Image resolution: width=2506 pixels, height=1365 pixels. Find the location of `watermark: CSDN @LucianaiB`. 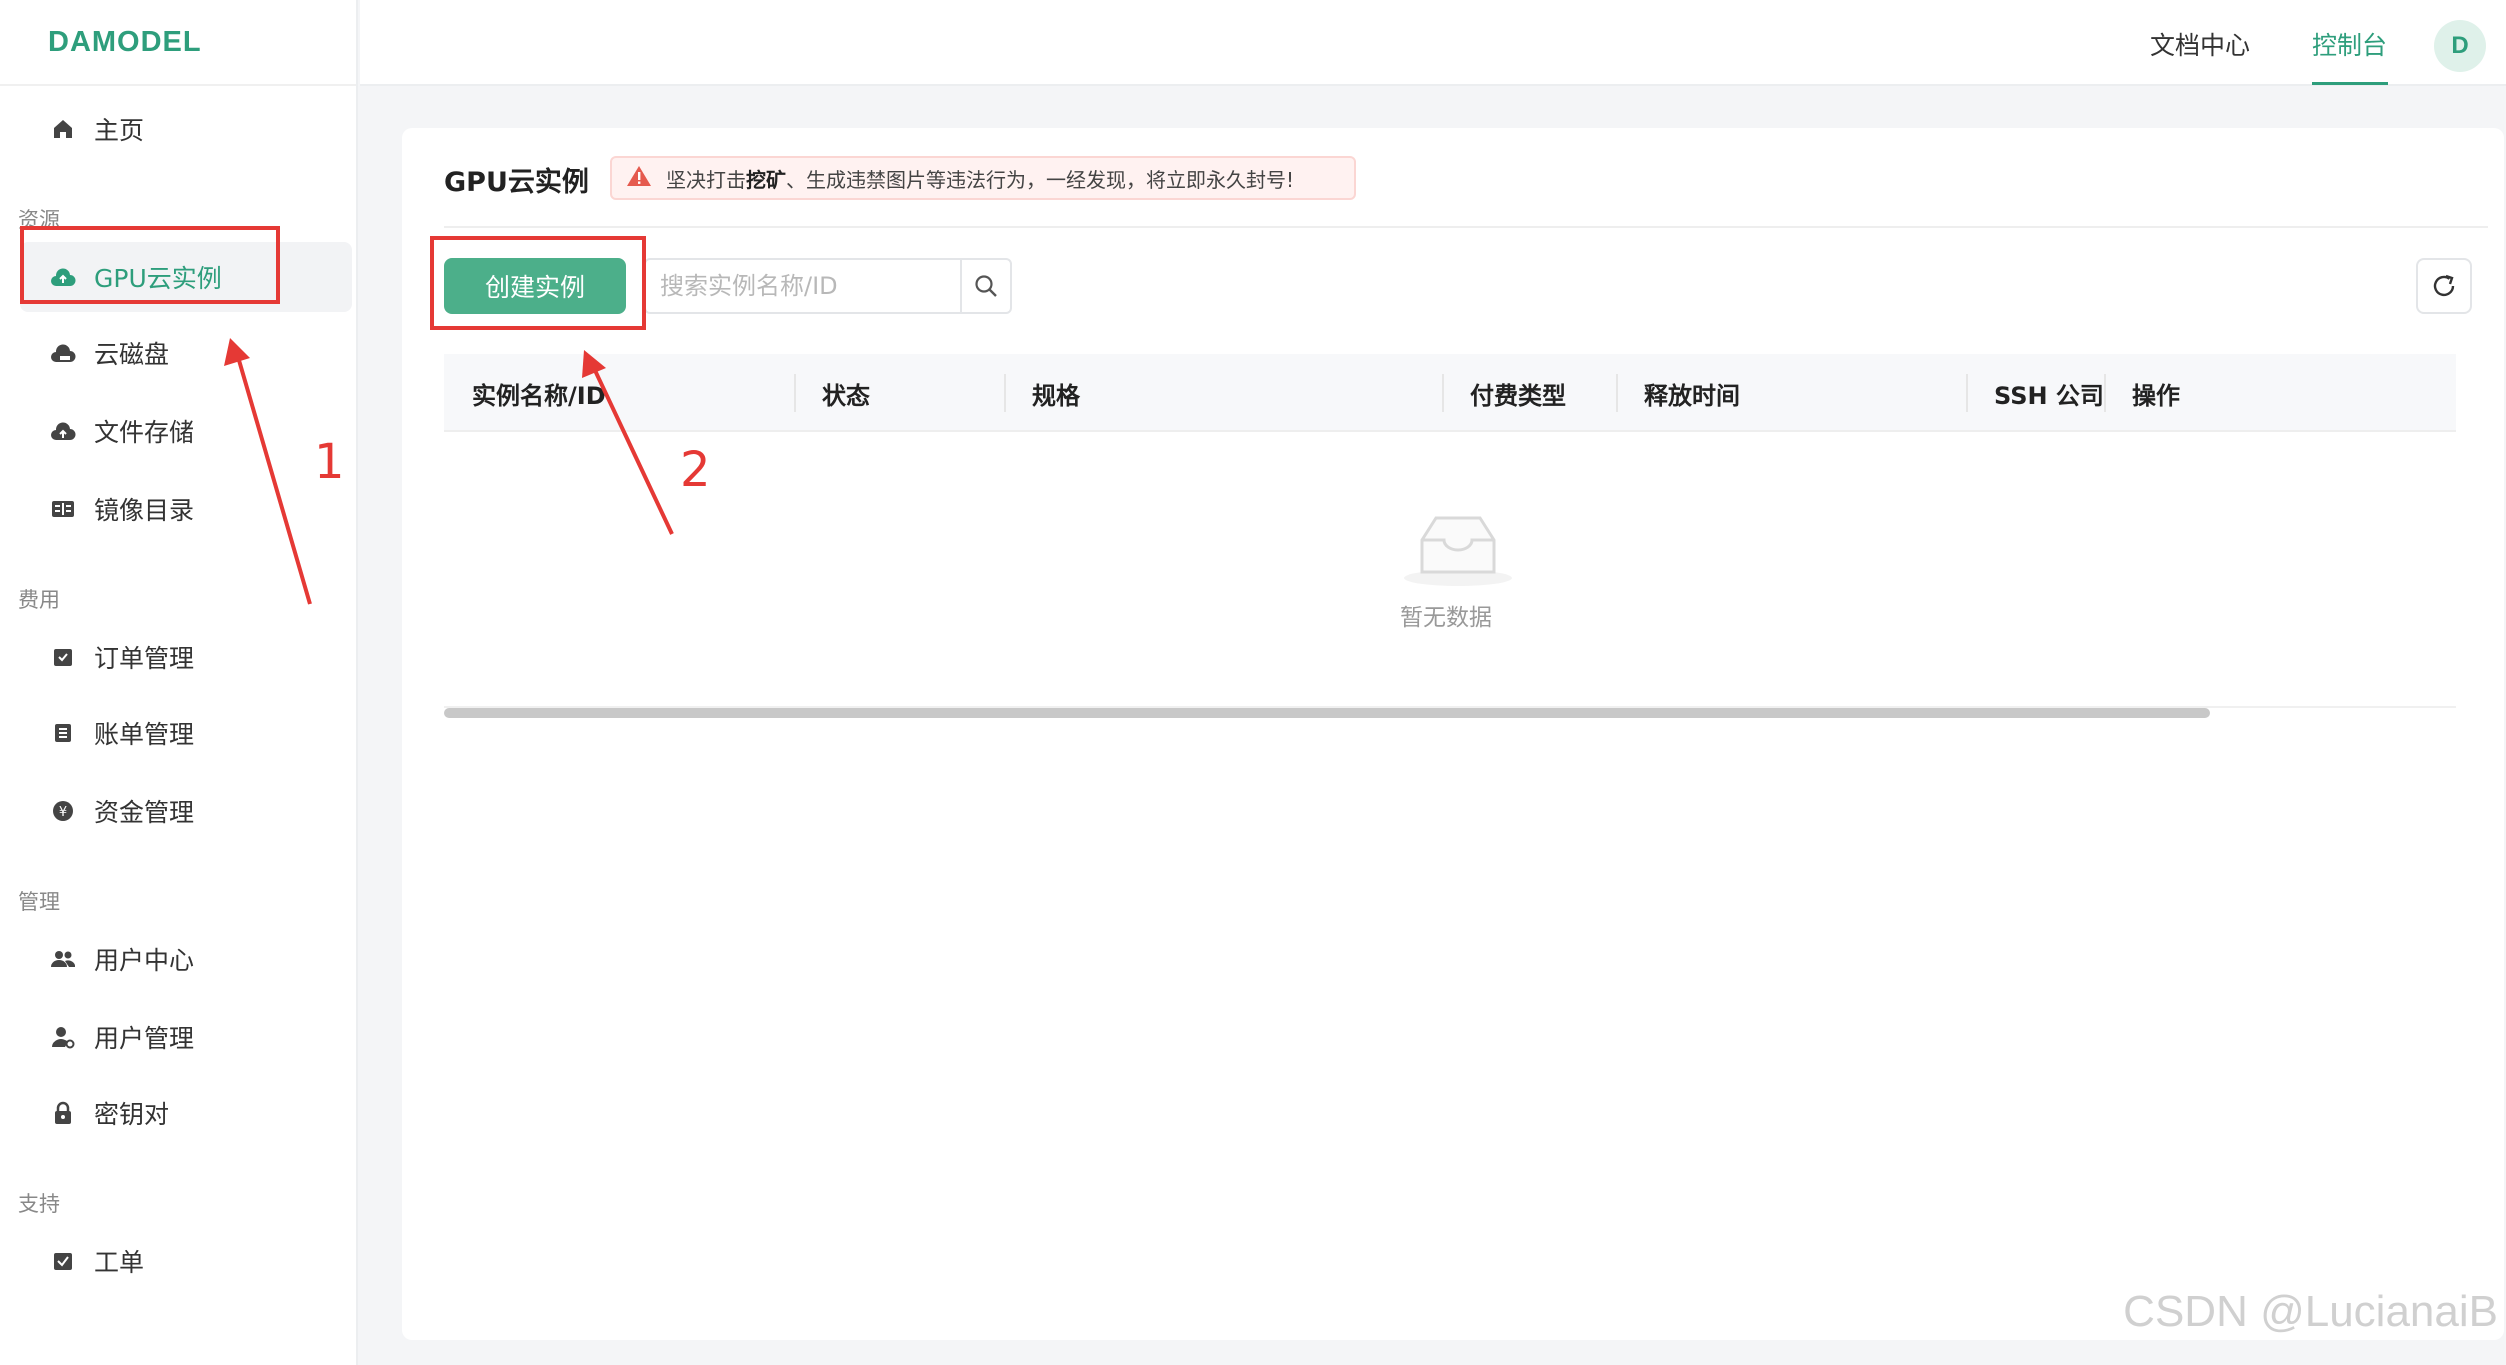

watermark: CSDN @LucianaiB is located at coordinates (2310, 1311).